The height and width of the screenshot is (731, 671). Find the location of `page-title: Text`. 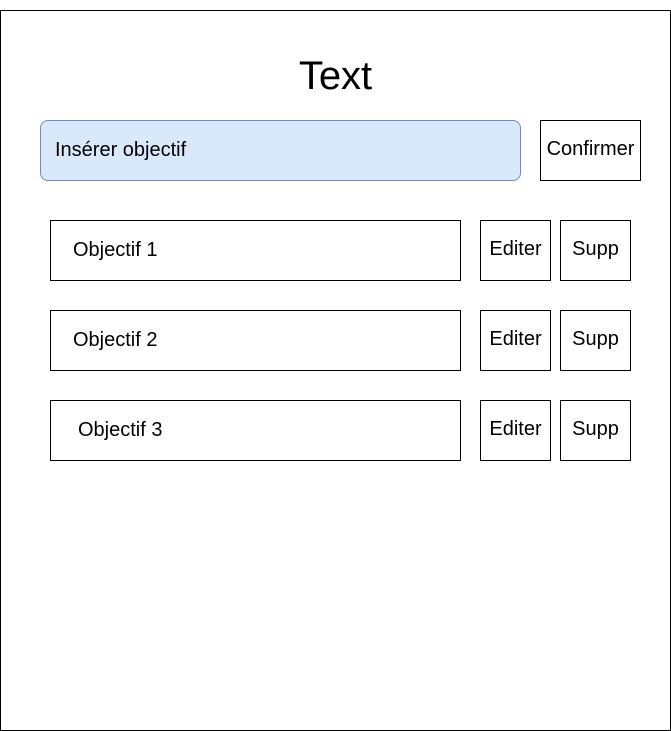

page-title: Text is located at coordinates (335, 76).